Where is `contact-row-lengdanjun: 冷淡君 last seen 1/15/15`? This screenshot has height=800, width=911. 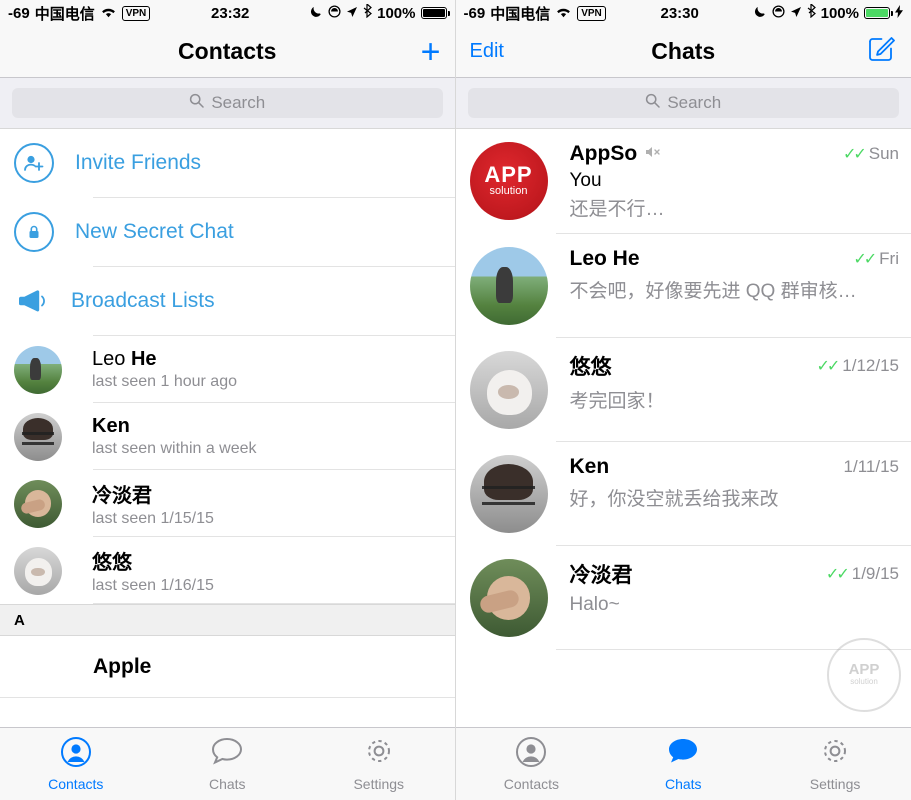 contact-row-lengdanjun: 冷淡君 last seen 1/15/15 is located at coordinates (227, 503).